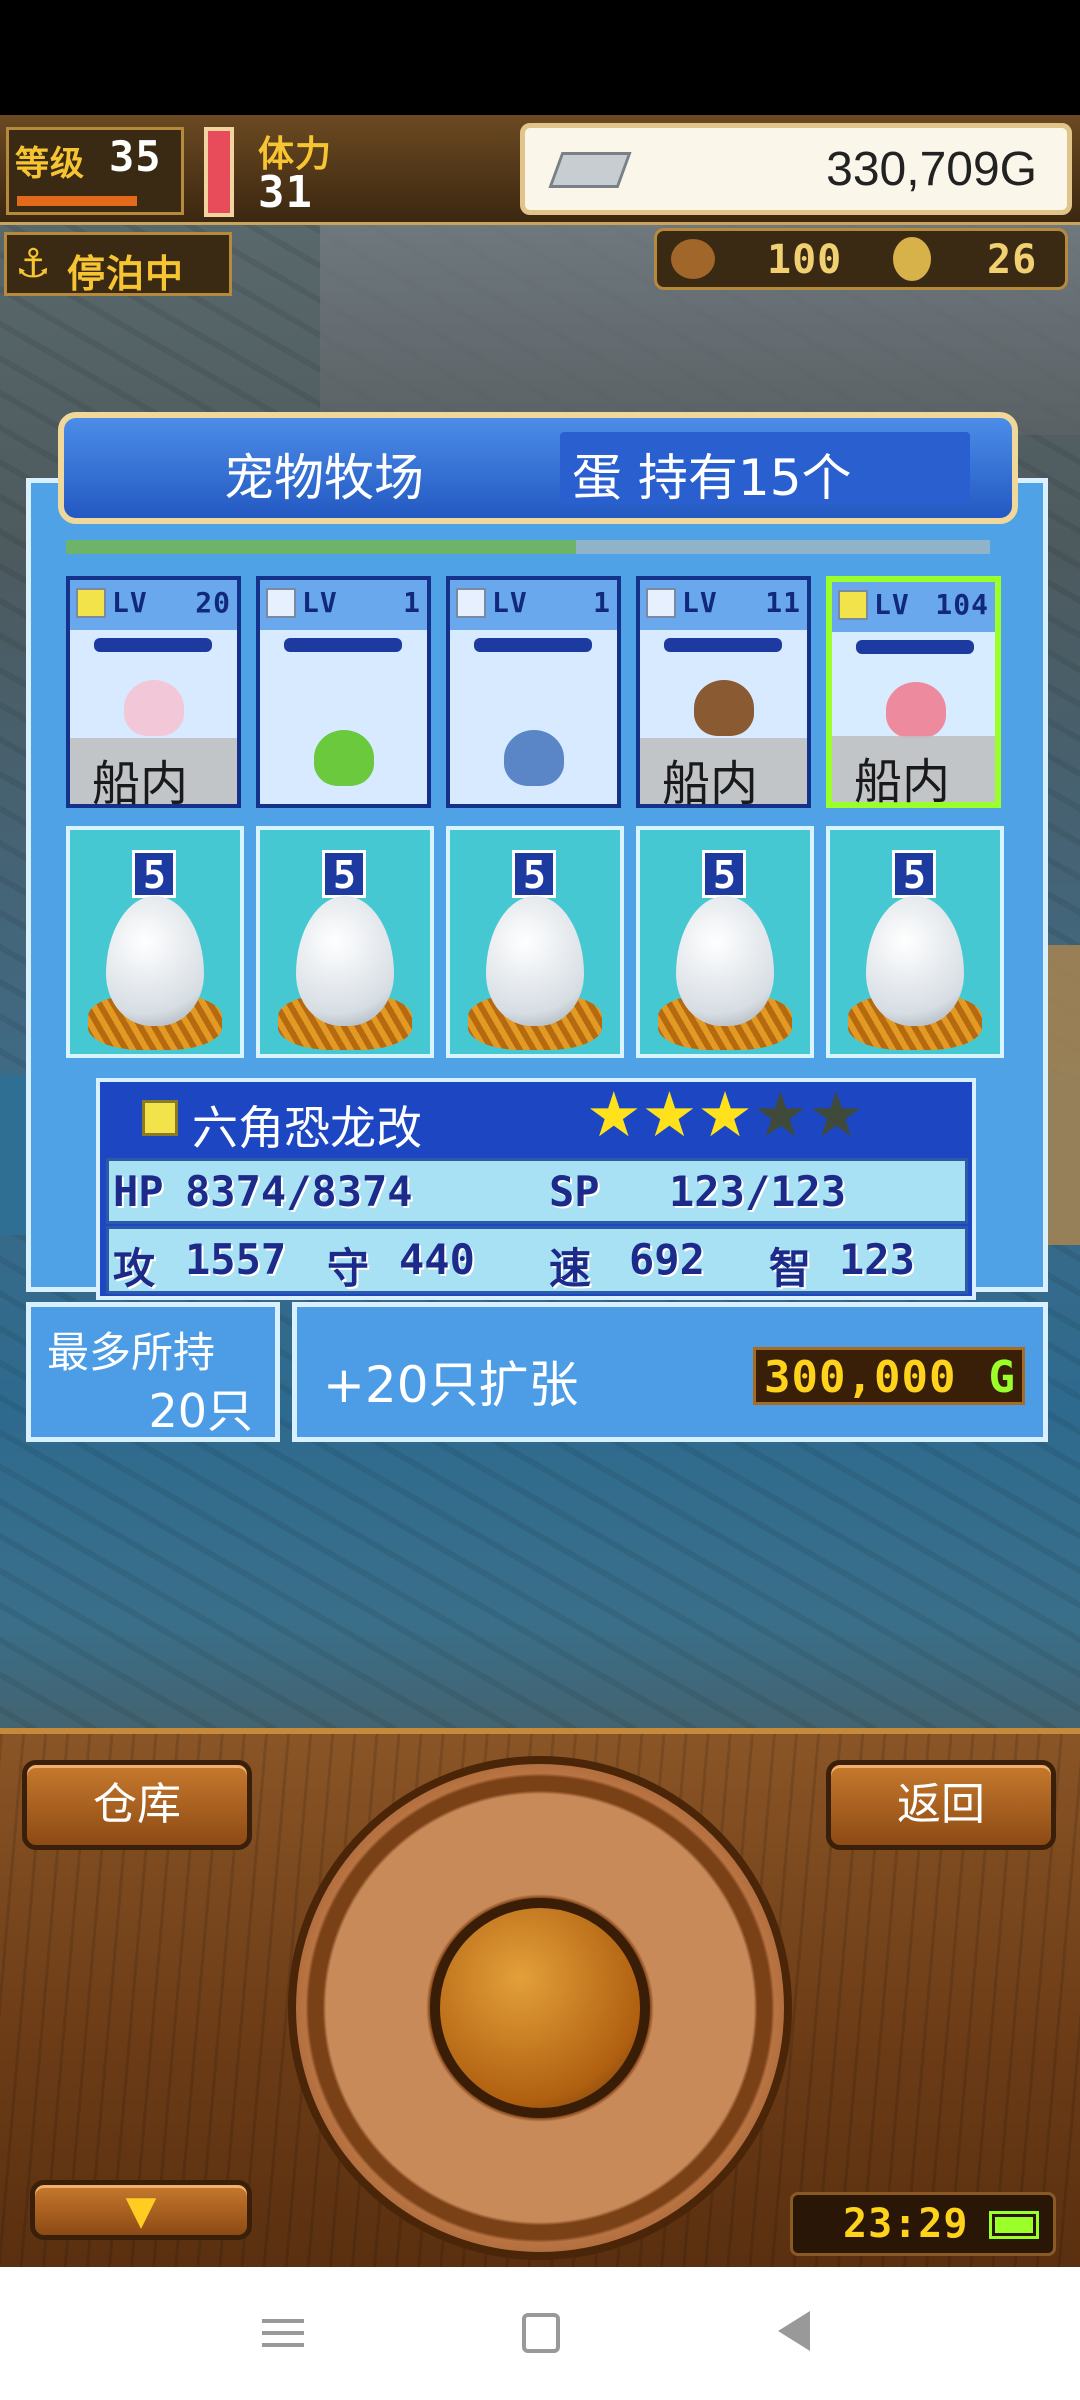  Describe the element at coordinates (321, 547) in the screenshot. I see `scroll-thumb` at that location.